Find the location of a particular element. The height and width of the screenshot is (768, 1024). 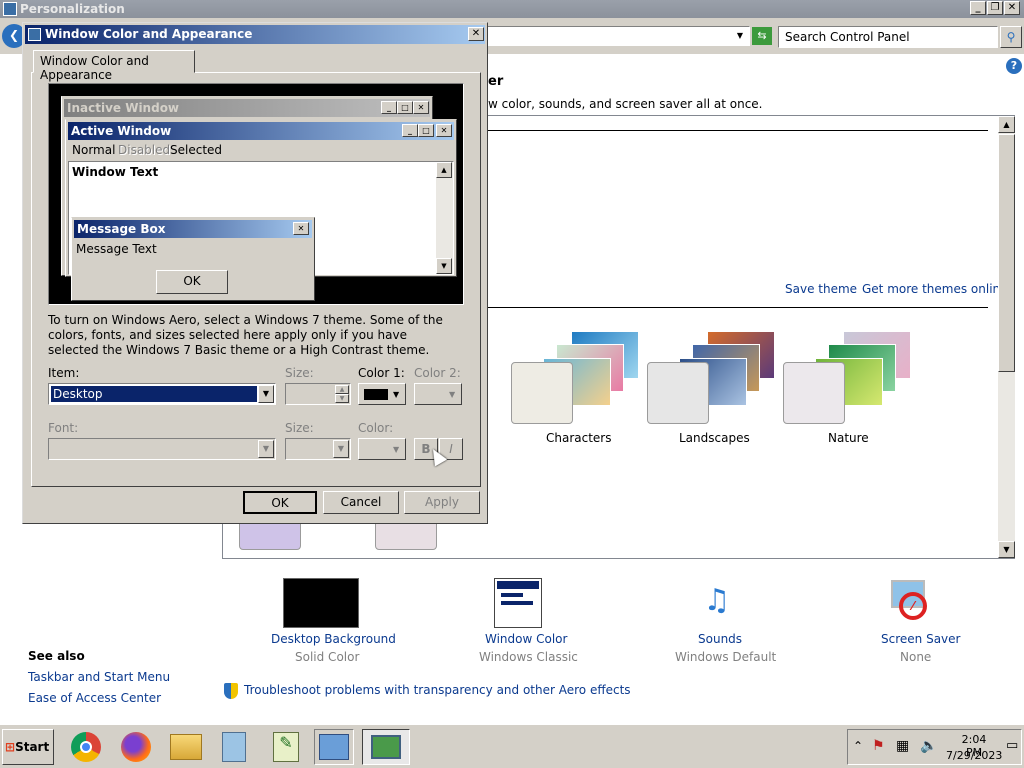

preview-inactive-title: Inactive Window _ □ ✕ is located at coordinates (247, 108).